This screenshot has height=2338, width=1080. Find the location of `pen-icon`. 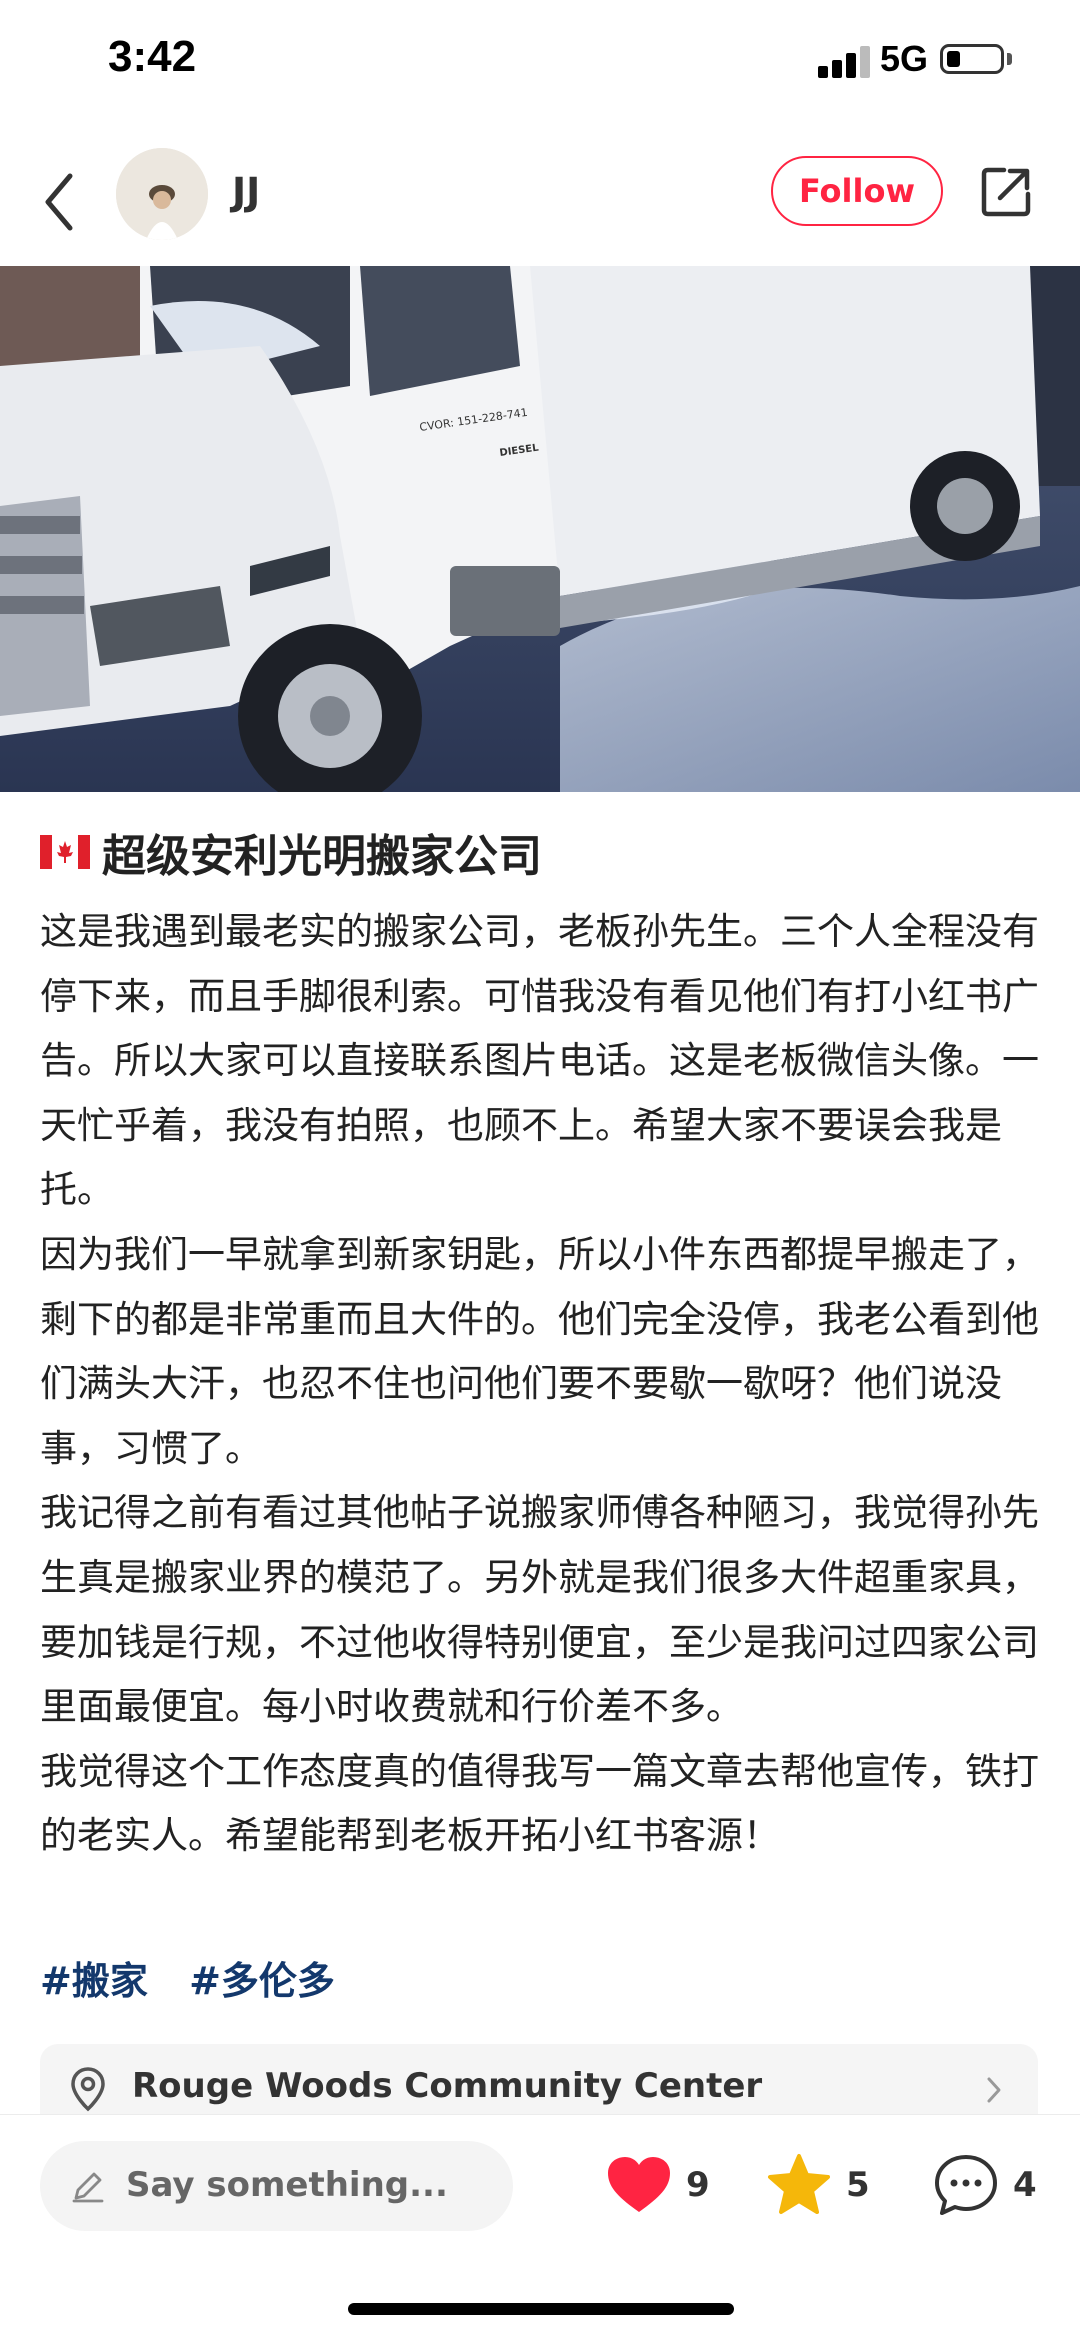

pen-icon is located at coordinates (88, 2187).